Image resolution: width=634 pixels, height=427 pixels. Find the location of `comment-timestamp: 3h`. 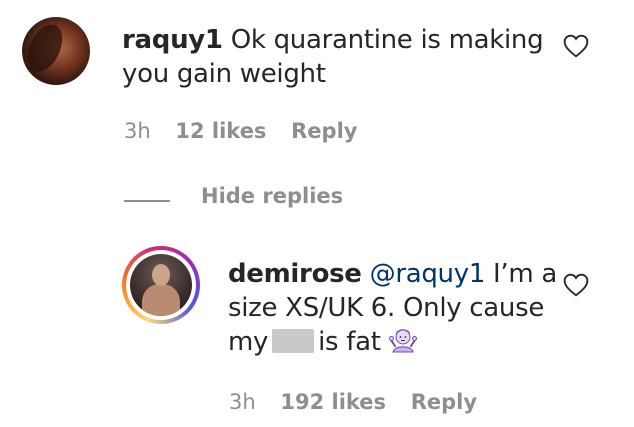

comment-timestamp: 3h is located at coordinates (137, 131).